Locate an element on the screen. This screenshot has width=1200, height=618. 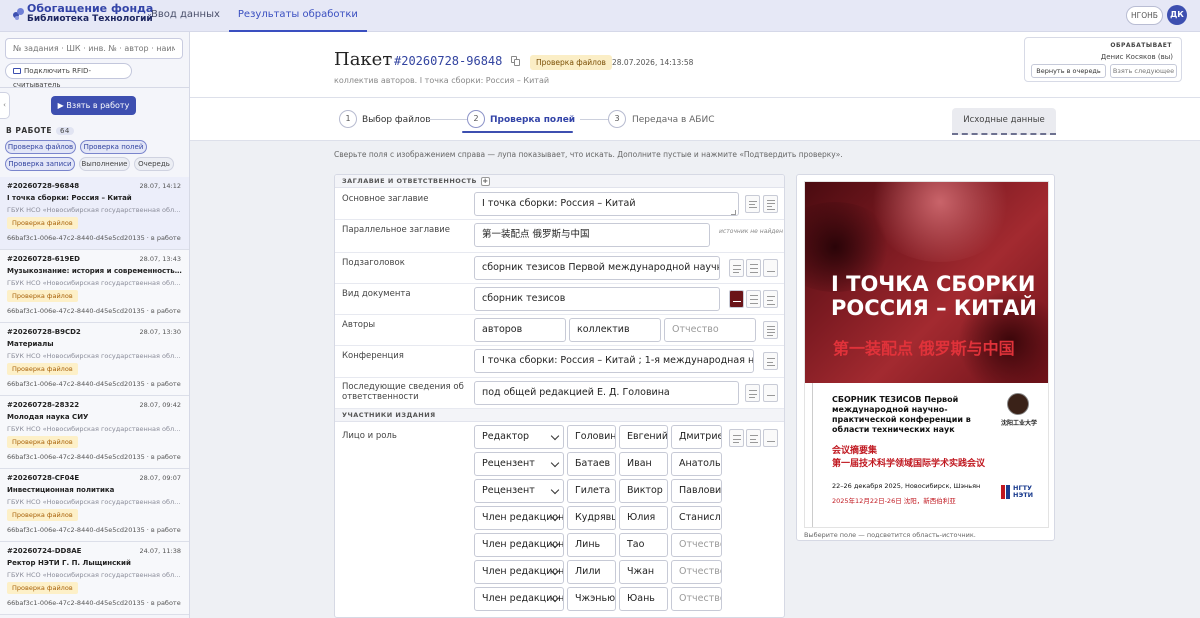
step-2-number: 2 is located at coordinates (476, 119).